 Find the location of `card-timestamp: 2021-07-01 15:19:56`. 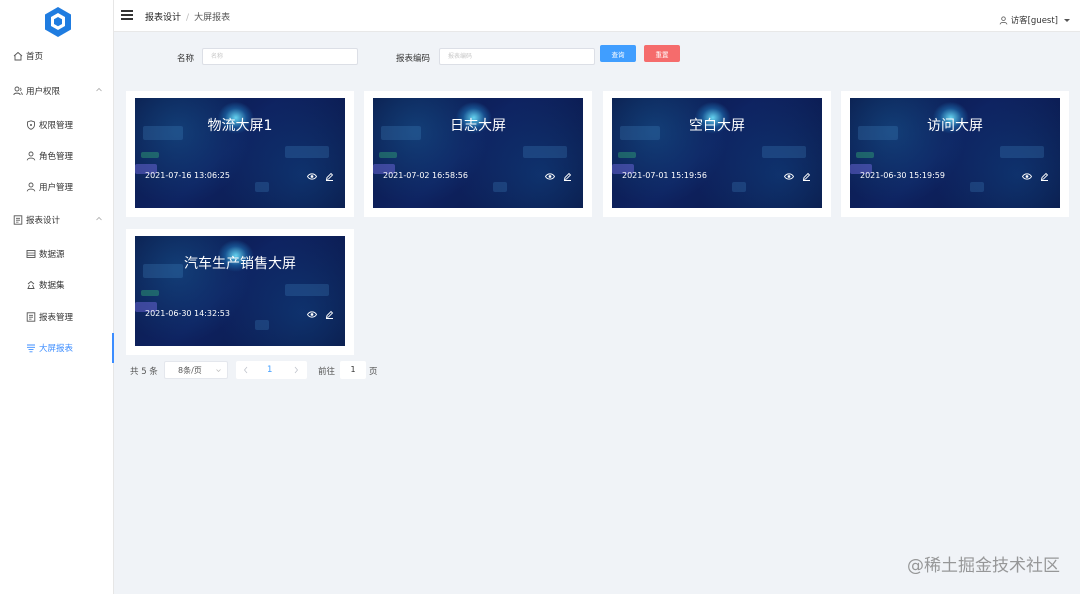

card-timestamp: 2021-07-01 15:19:56 is located at coordinates (664, 175).